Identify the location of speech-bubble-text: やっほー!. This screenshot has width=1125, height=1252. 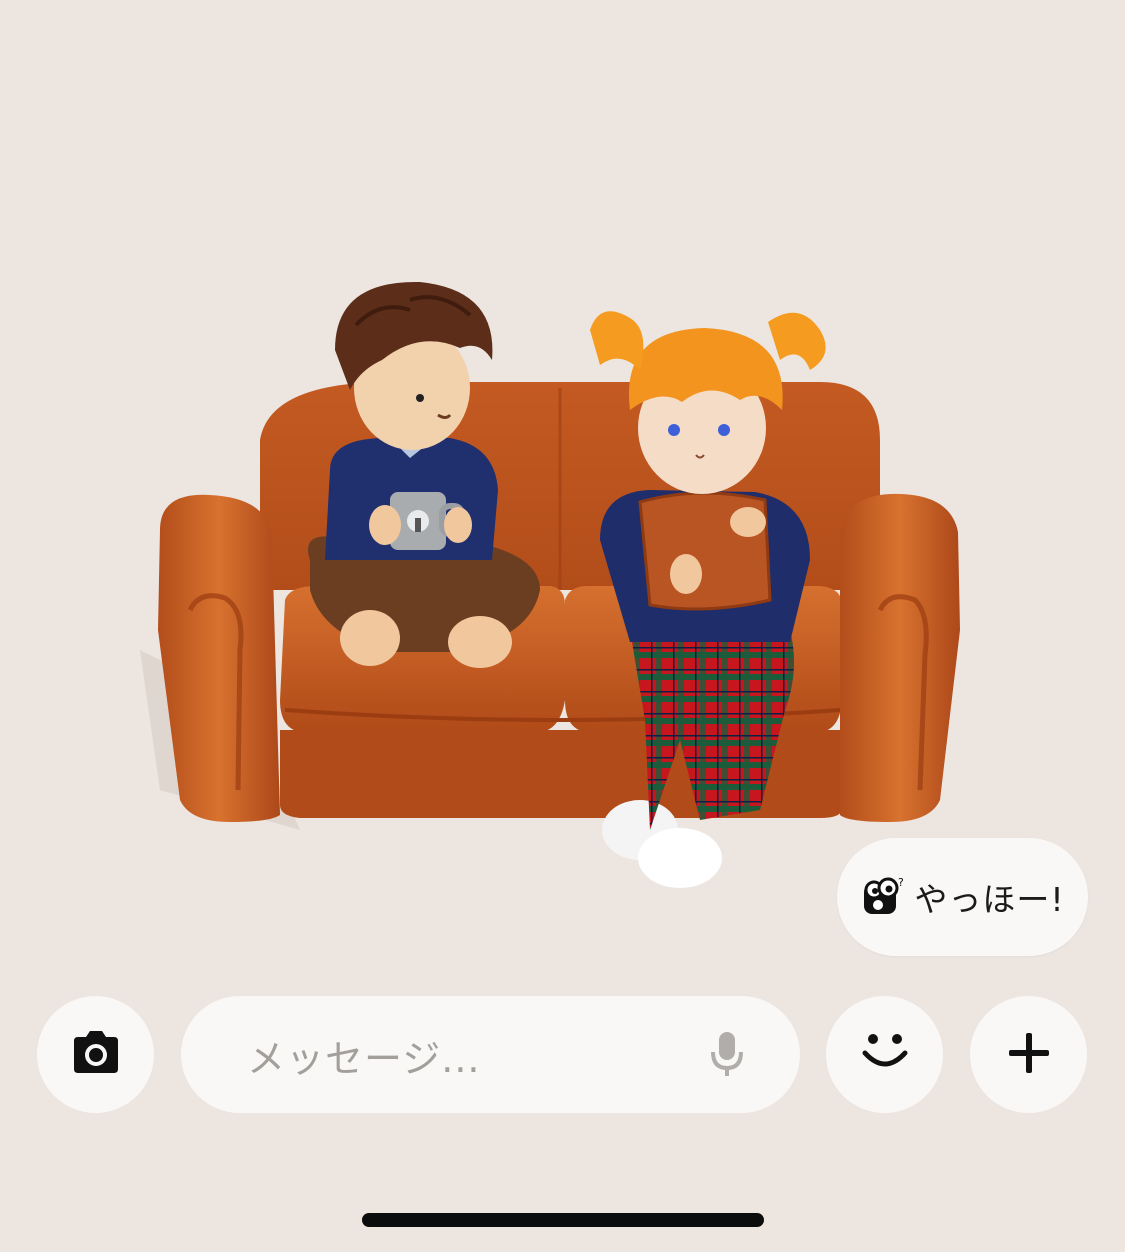
(989, 899).